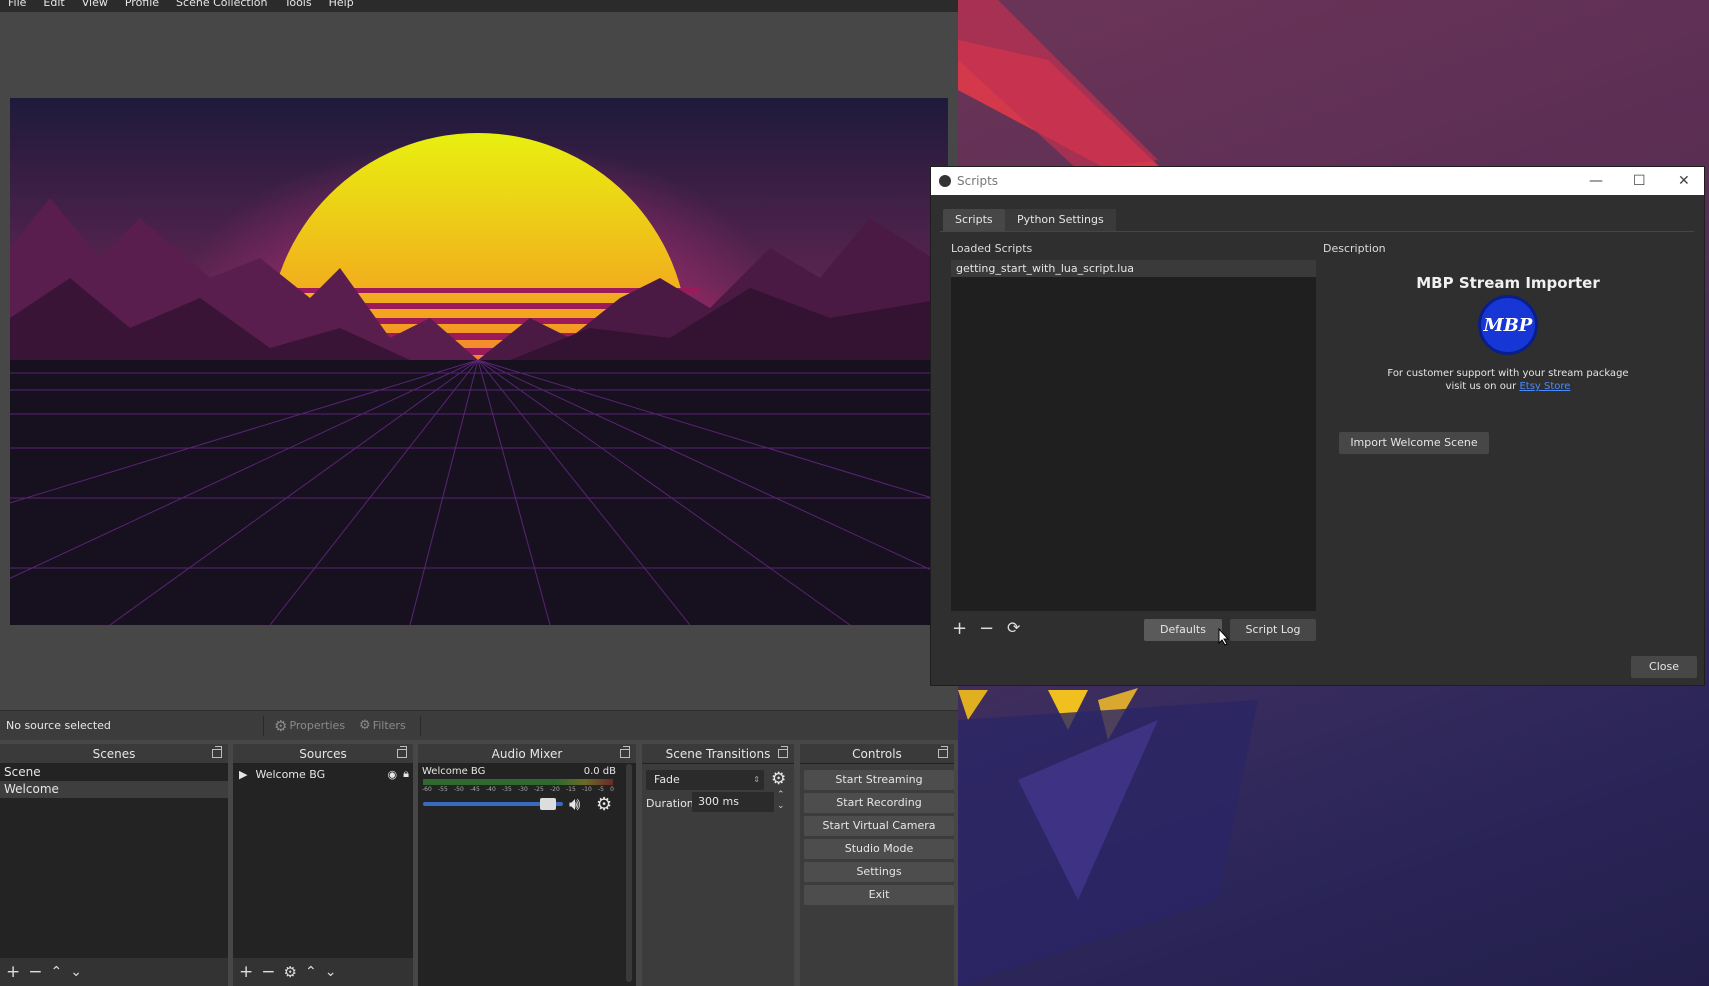 The image size is (1709, 986). I want to click on scene-item-selected: Welcome, so click(114, 789).